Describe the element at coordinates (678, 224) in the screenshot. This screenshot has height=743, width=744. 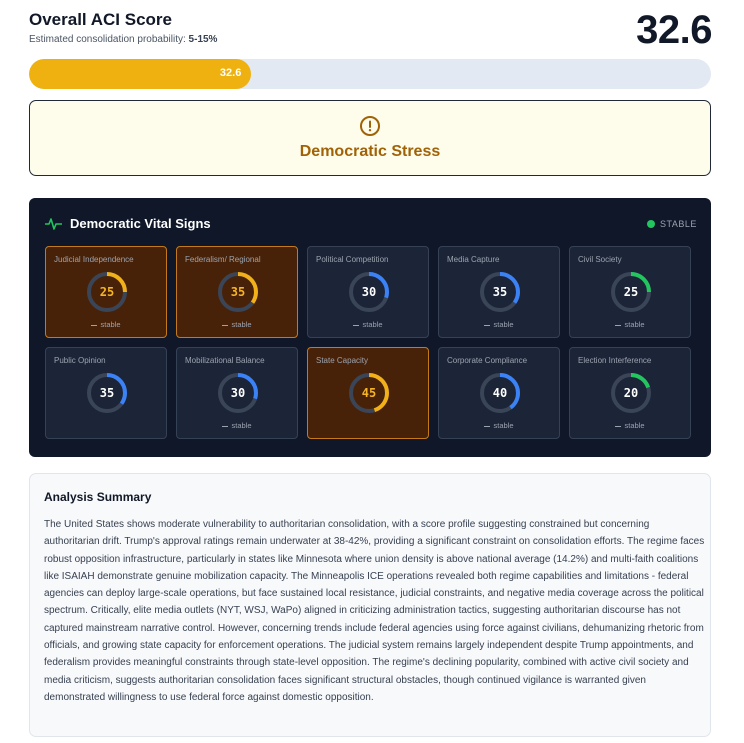
I see `status-label: STABLE` at that location.